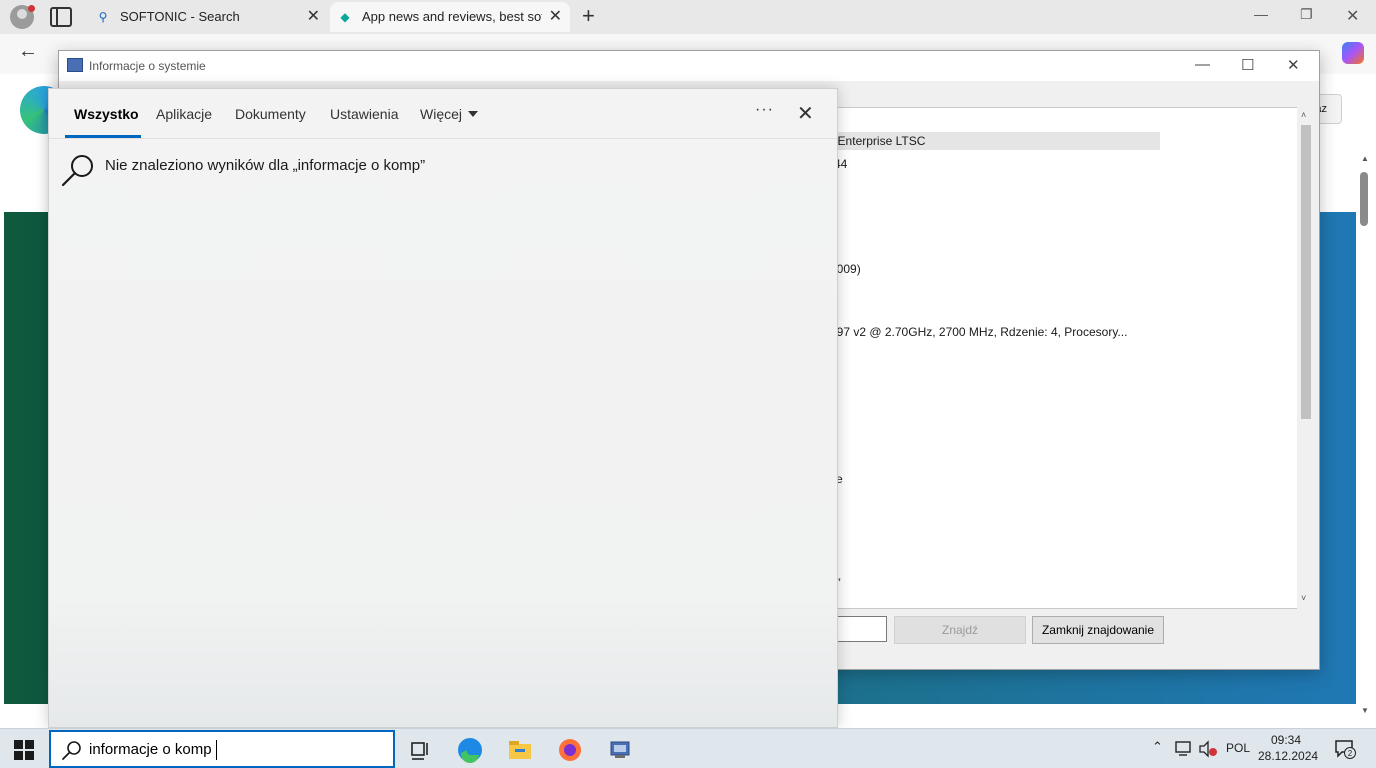 This screenshot has width=1376, height=768. I want to click on copilot-icon, so click(1353, 53).